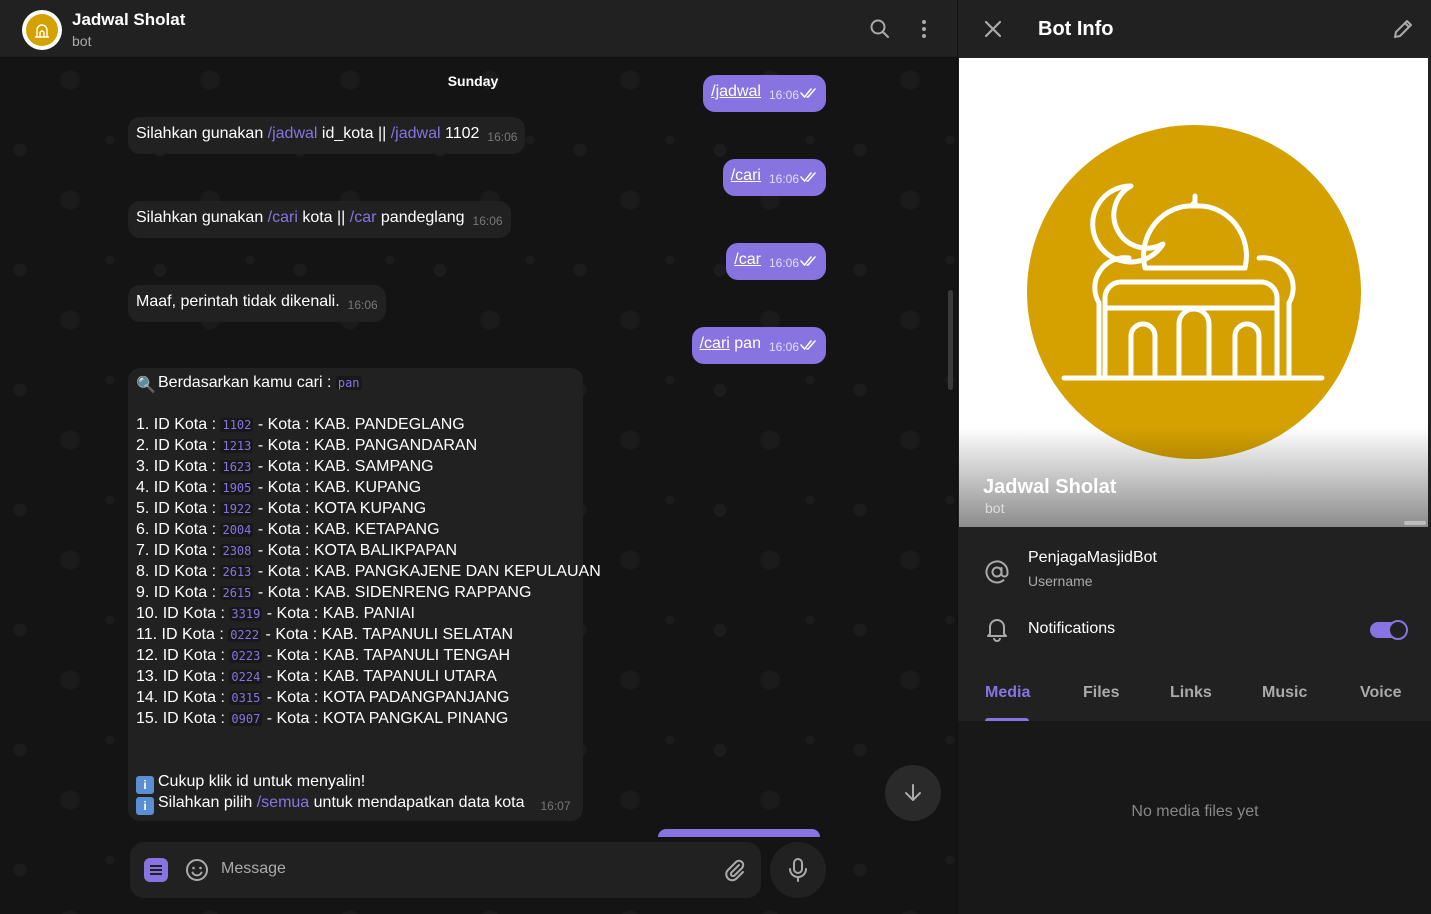 Image resolution: width=1431 pixels, height=914 pixels. I want to click on active-tab-indicator, so click(1007, 719).